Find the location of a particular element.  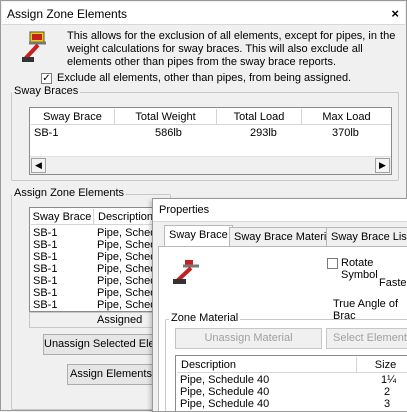

scroll-left-icon: ◀ is located at coordinates (38, 165).